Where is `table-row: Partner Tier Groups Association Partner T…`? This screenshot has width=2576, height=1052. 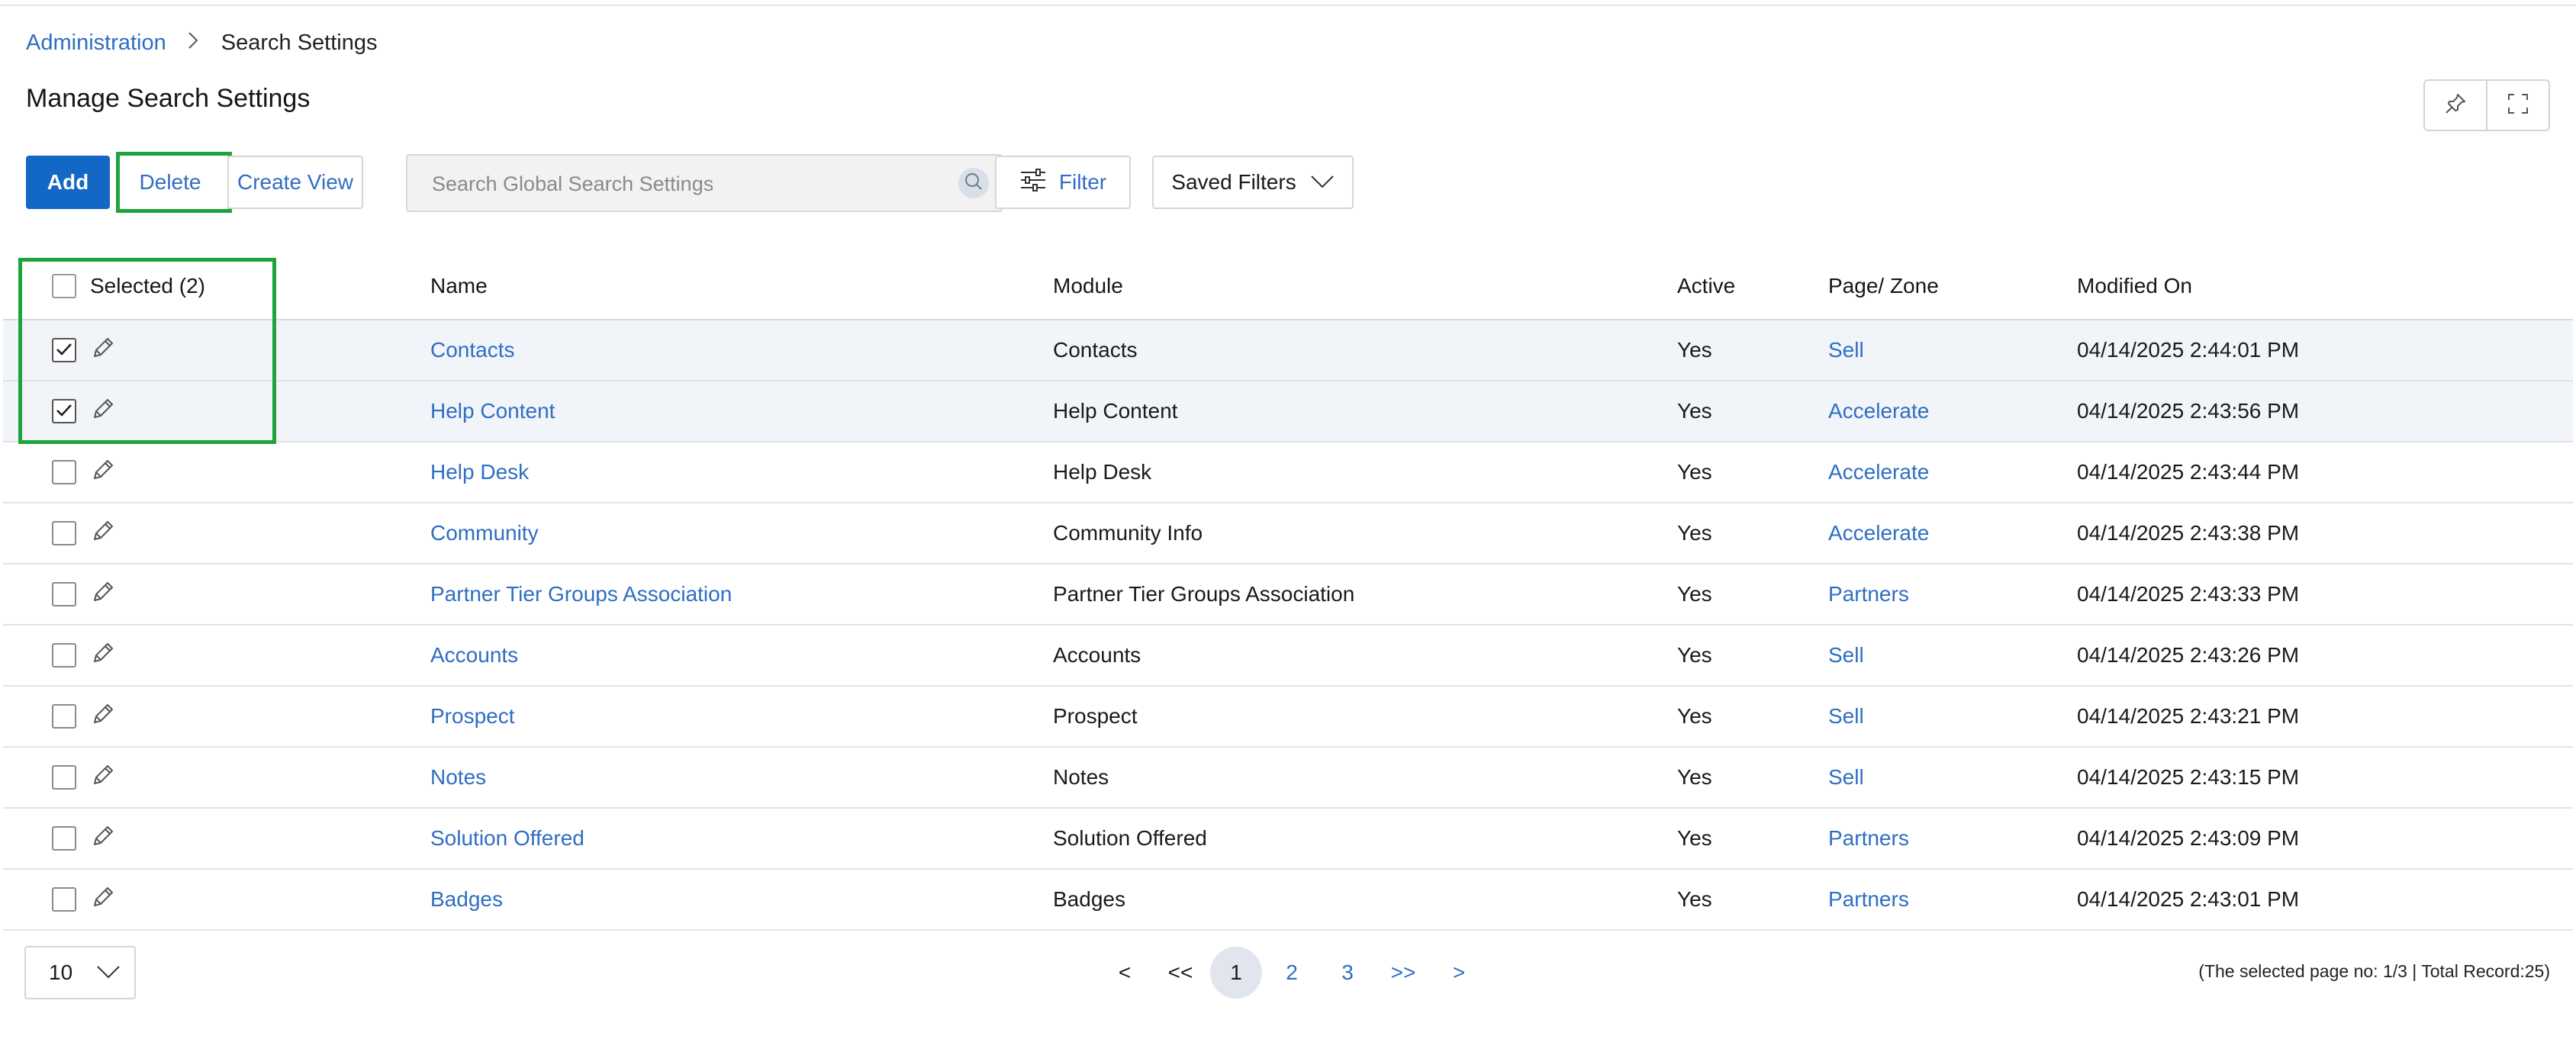 table-row: Partner Tier Groups Association Partner T… is located at coordinates (1288, 595).